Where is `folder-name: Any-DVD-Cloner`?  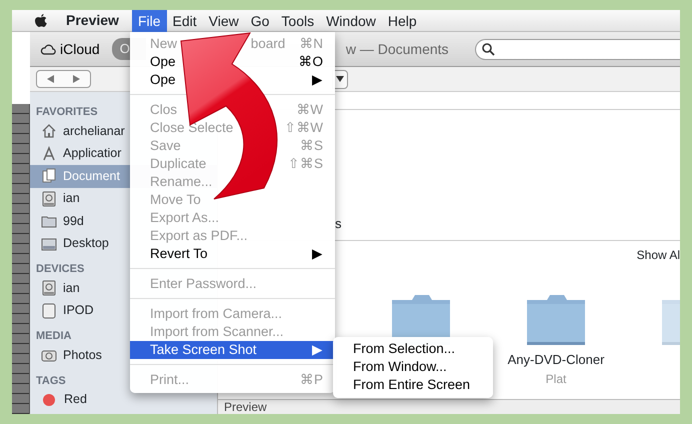 folder-name: Any-DVD-Cloner is located at coordinates (556, 360).